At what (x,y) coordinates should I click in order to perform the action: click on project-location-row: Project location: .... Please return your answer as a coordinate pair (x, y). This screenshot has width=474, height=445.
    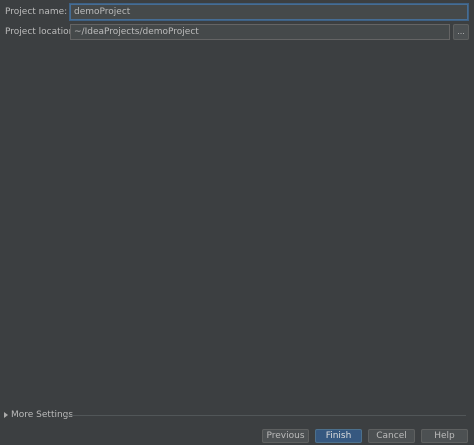
    Looking at the image, I should click on (237, 32).